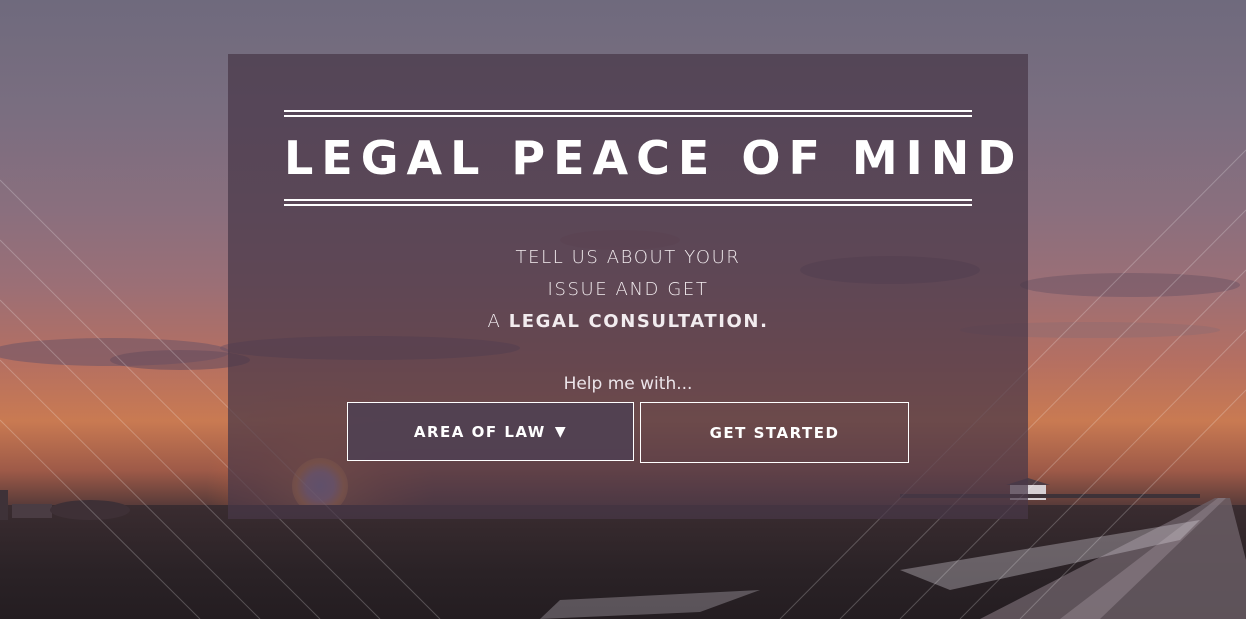  I want to click on area-of-law-dropdown: AREA OF LAW ▼, so click(490, 431).